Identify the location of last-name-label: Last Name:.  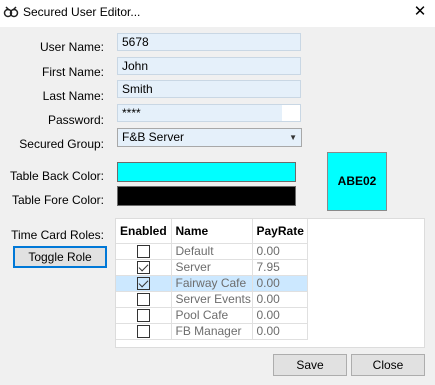
(73, 96).